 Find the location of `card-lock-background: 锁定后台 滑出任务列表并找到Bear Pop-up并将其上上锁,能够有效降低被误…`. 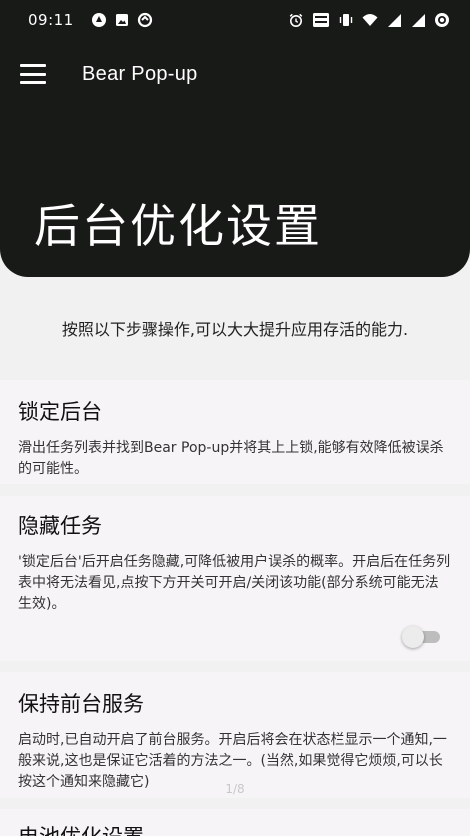

card-lock-background: 锁定后台 滑出任务列表并找到Bear Pop-up并将其上上锁,能够有效降低被误… is located at coordinates (235, 432).